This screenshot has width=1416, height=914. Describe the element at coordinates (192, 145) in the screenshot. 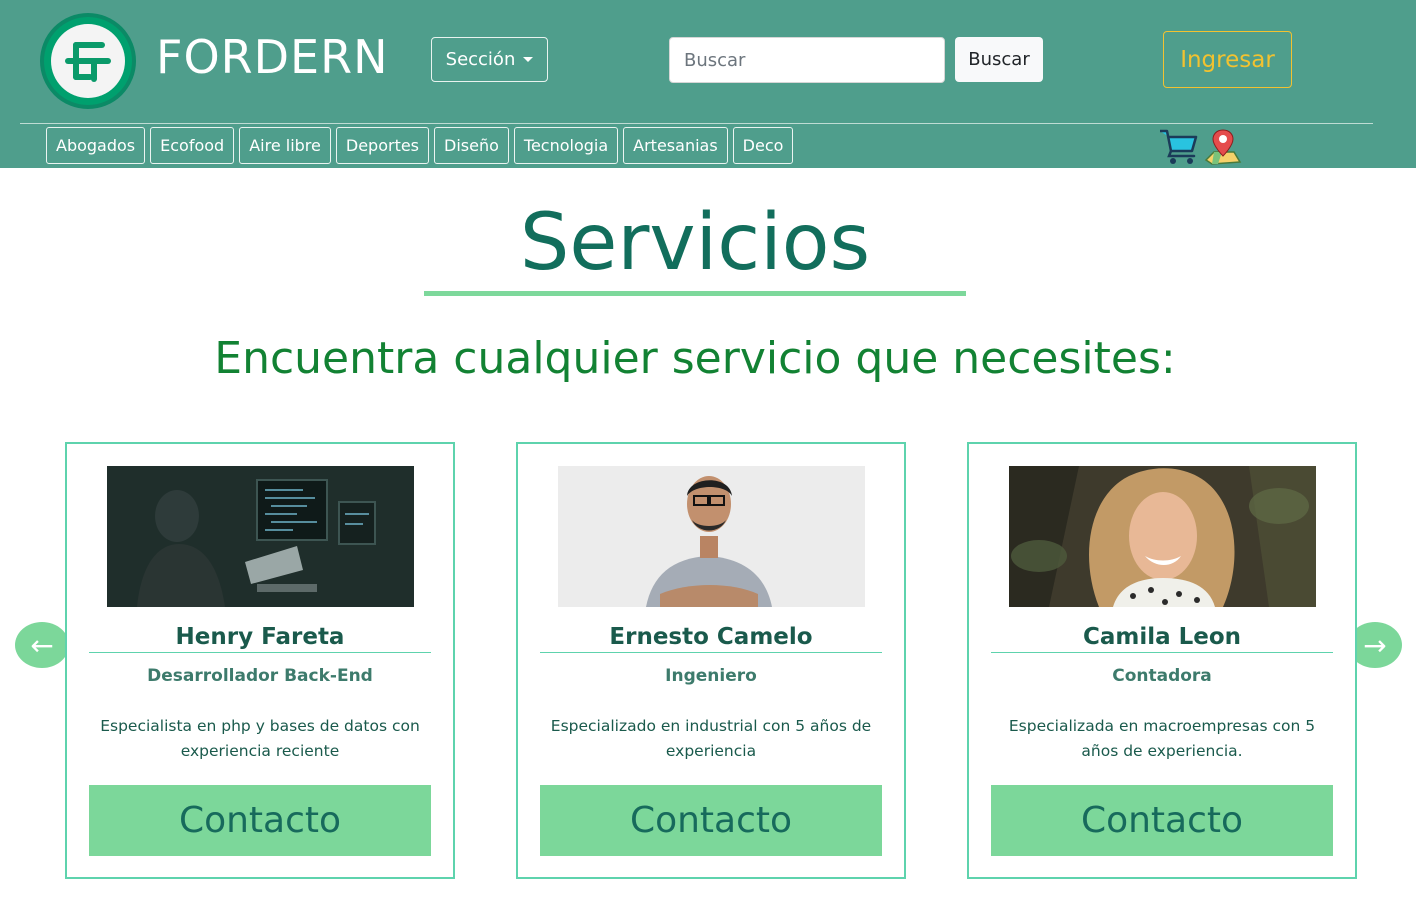

I see `category-ecofood: Ecofood` at that location.